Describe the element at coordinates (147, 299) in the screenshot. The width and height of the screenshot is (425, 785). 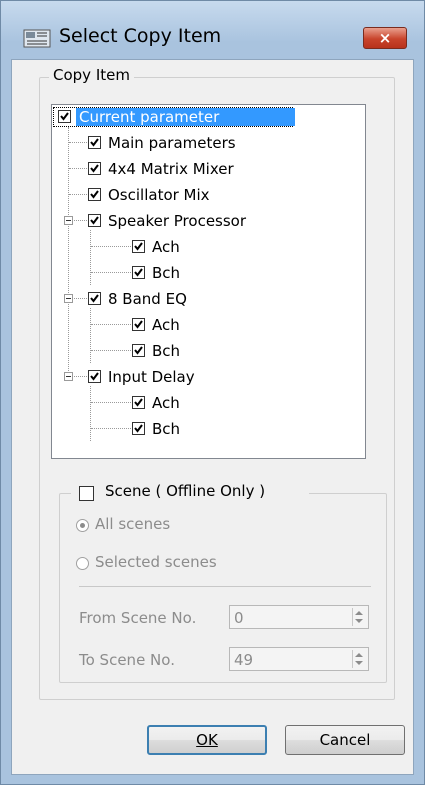
I see `tree-item-8-band-eq: 8 Band EQ` at that location.